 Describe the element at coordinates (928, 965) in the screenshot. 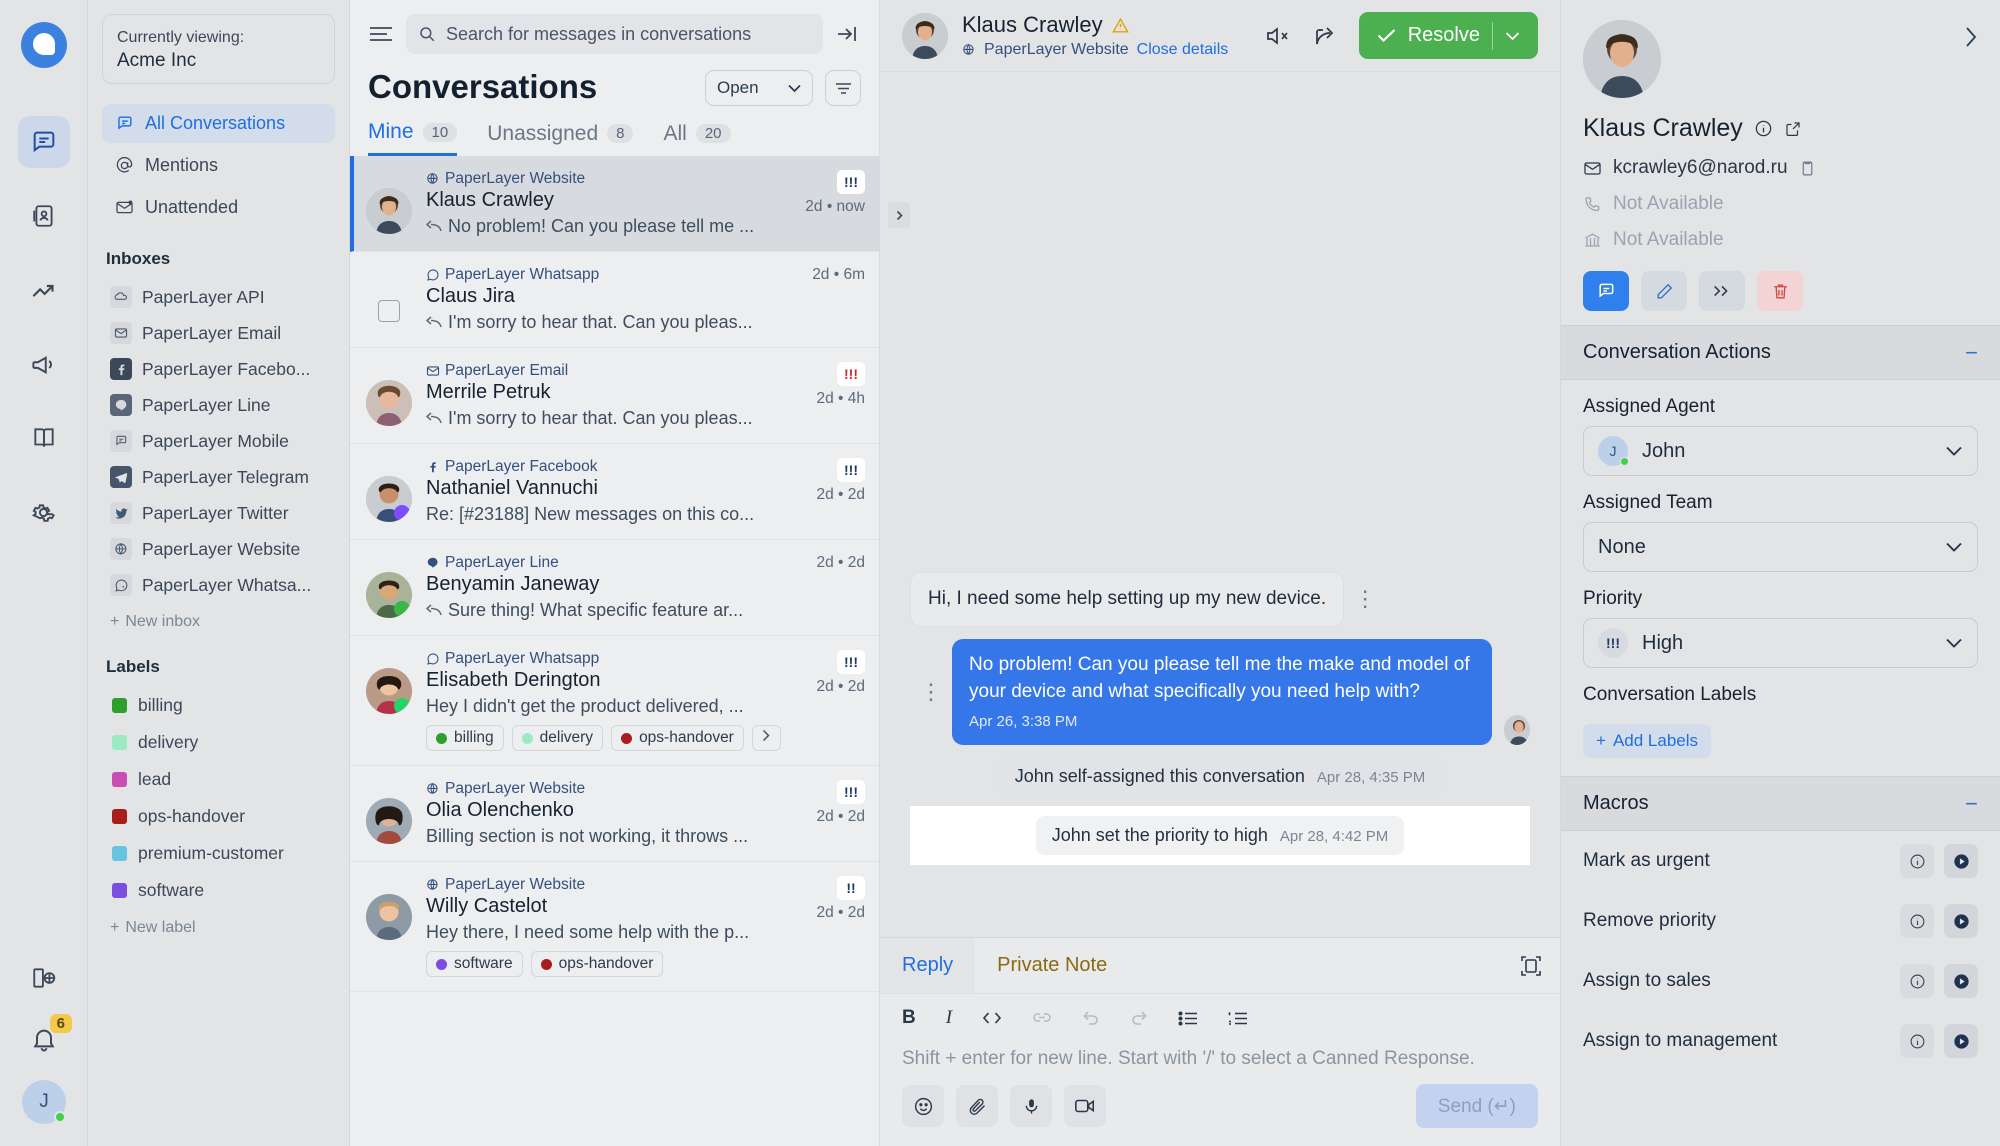

I see `tab-reply: Reply` at that location.